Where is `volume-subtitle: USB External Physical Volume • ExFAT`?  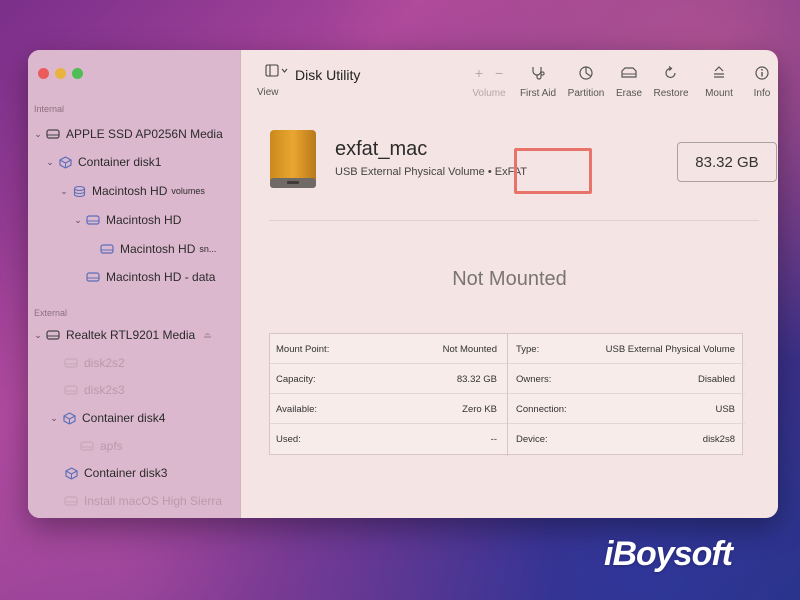 volume-subtitle: USB External Physical Volume • ExFAT is located at coordinates (431, 172).